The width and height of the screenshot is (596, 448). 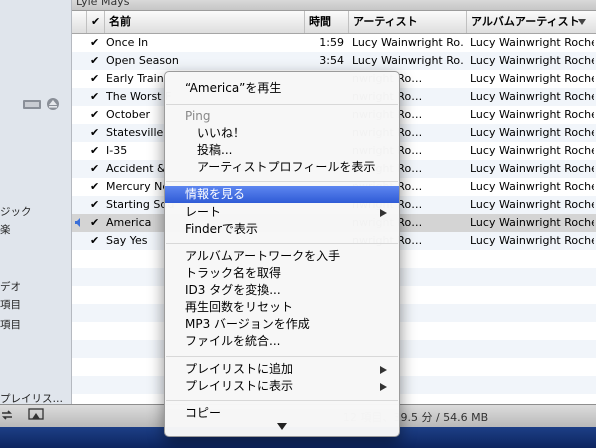 I want to click on scroll-down-icon, so click(x=282, y=426).